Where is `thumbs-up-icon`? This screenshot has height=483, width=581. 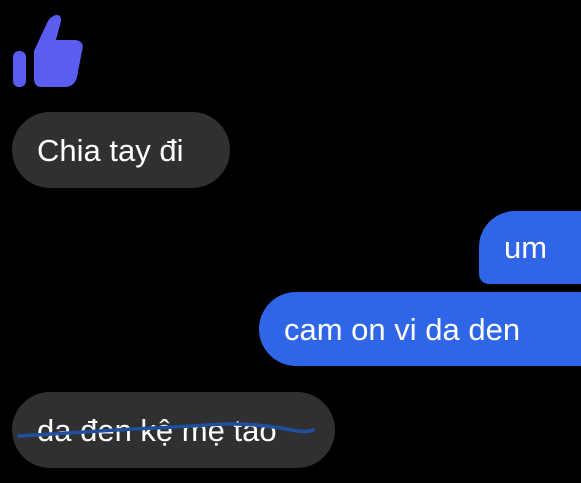 thumbs-up-icon is located at coordinates (48, 51).